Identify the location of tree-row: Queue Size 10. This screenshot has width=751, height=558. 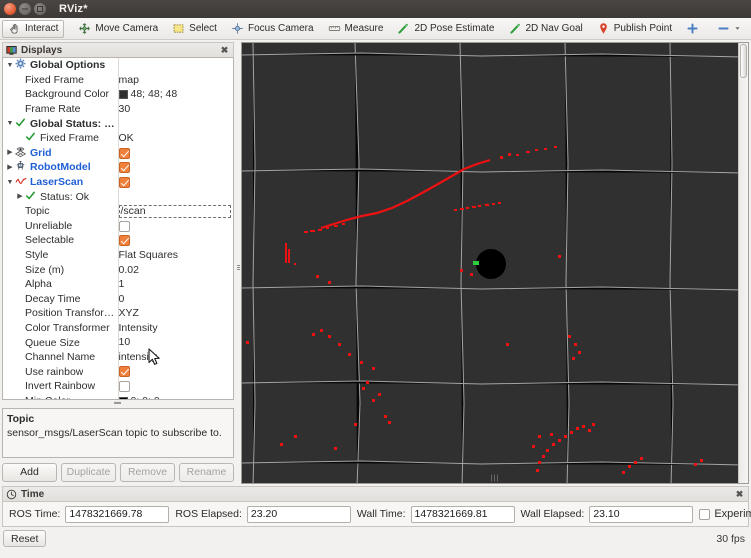
(118, 342).